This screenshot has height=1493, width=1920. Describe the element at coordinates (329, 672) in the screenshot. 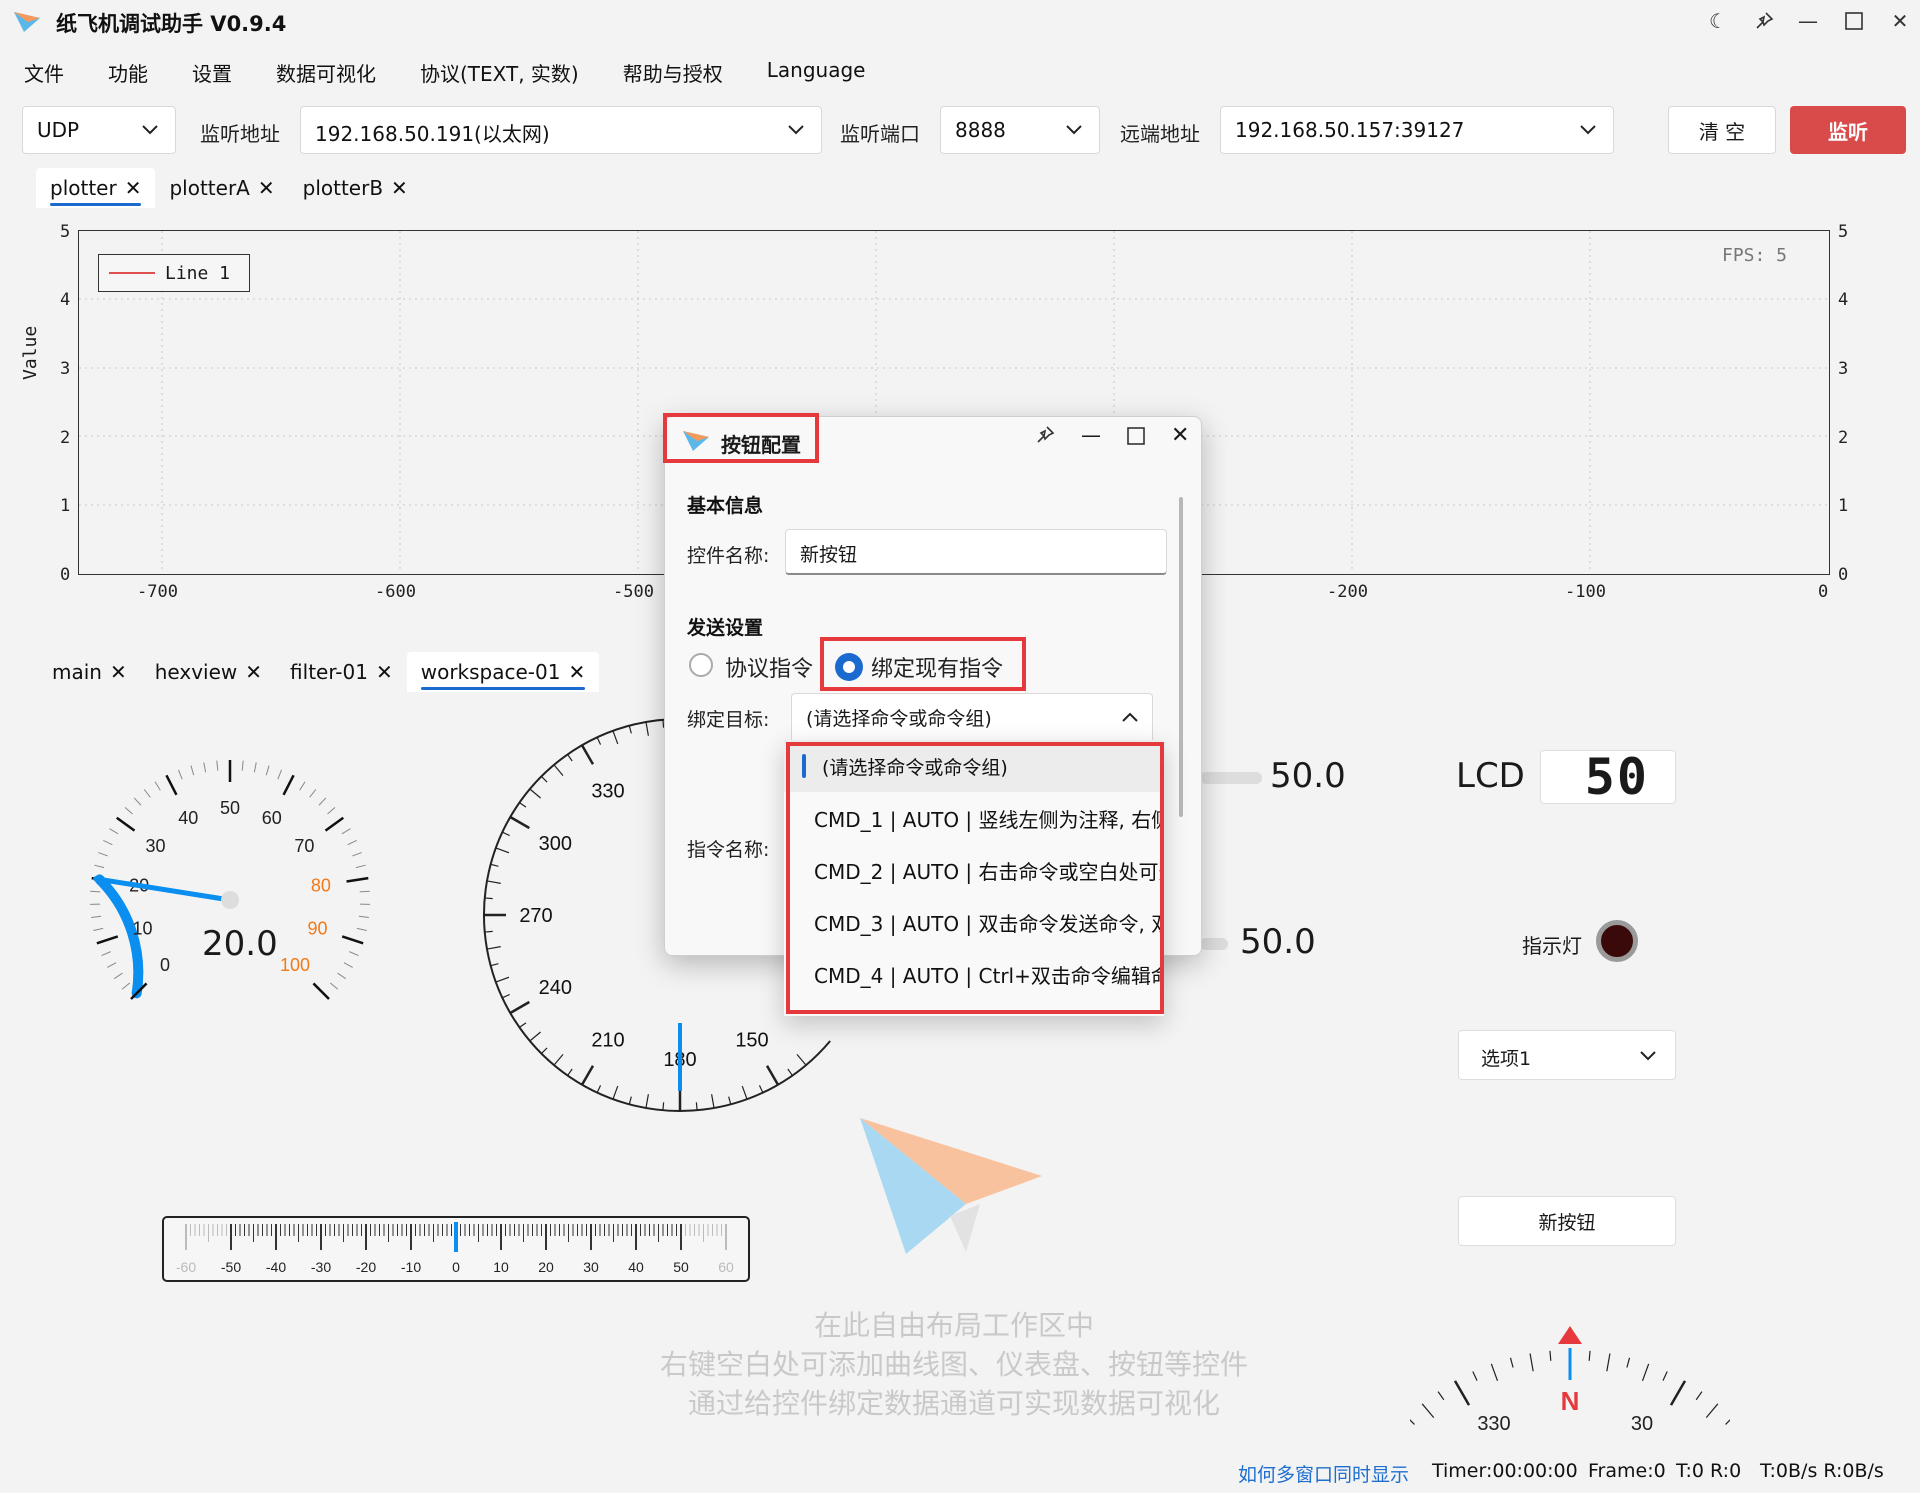

I see `tab-label: filter-01` at that location.